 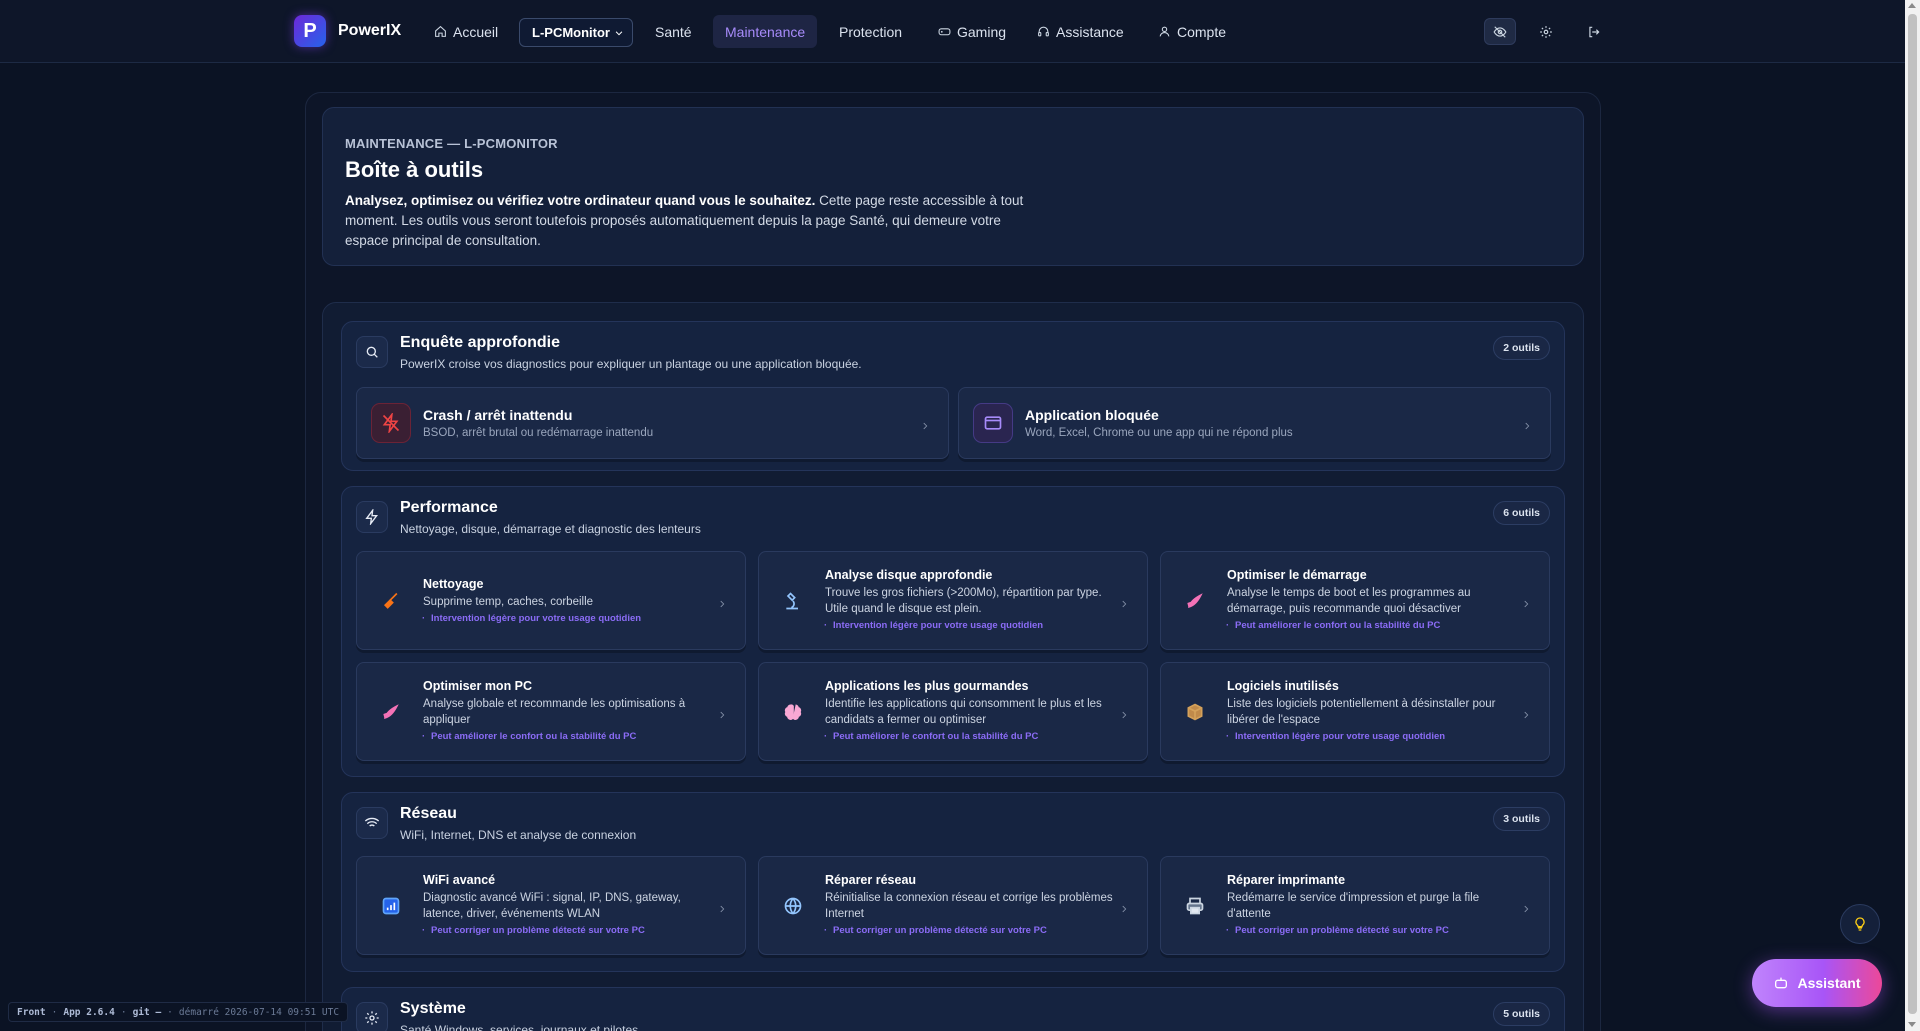 I want to click on broom-icon, so click(x=391, y=601).